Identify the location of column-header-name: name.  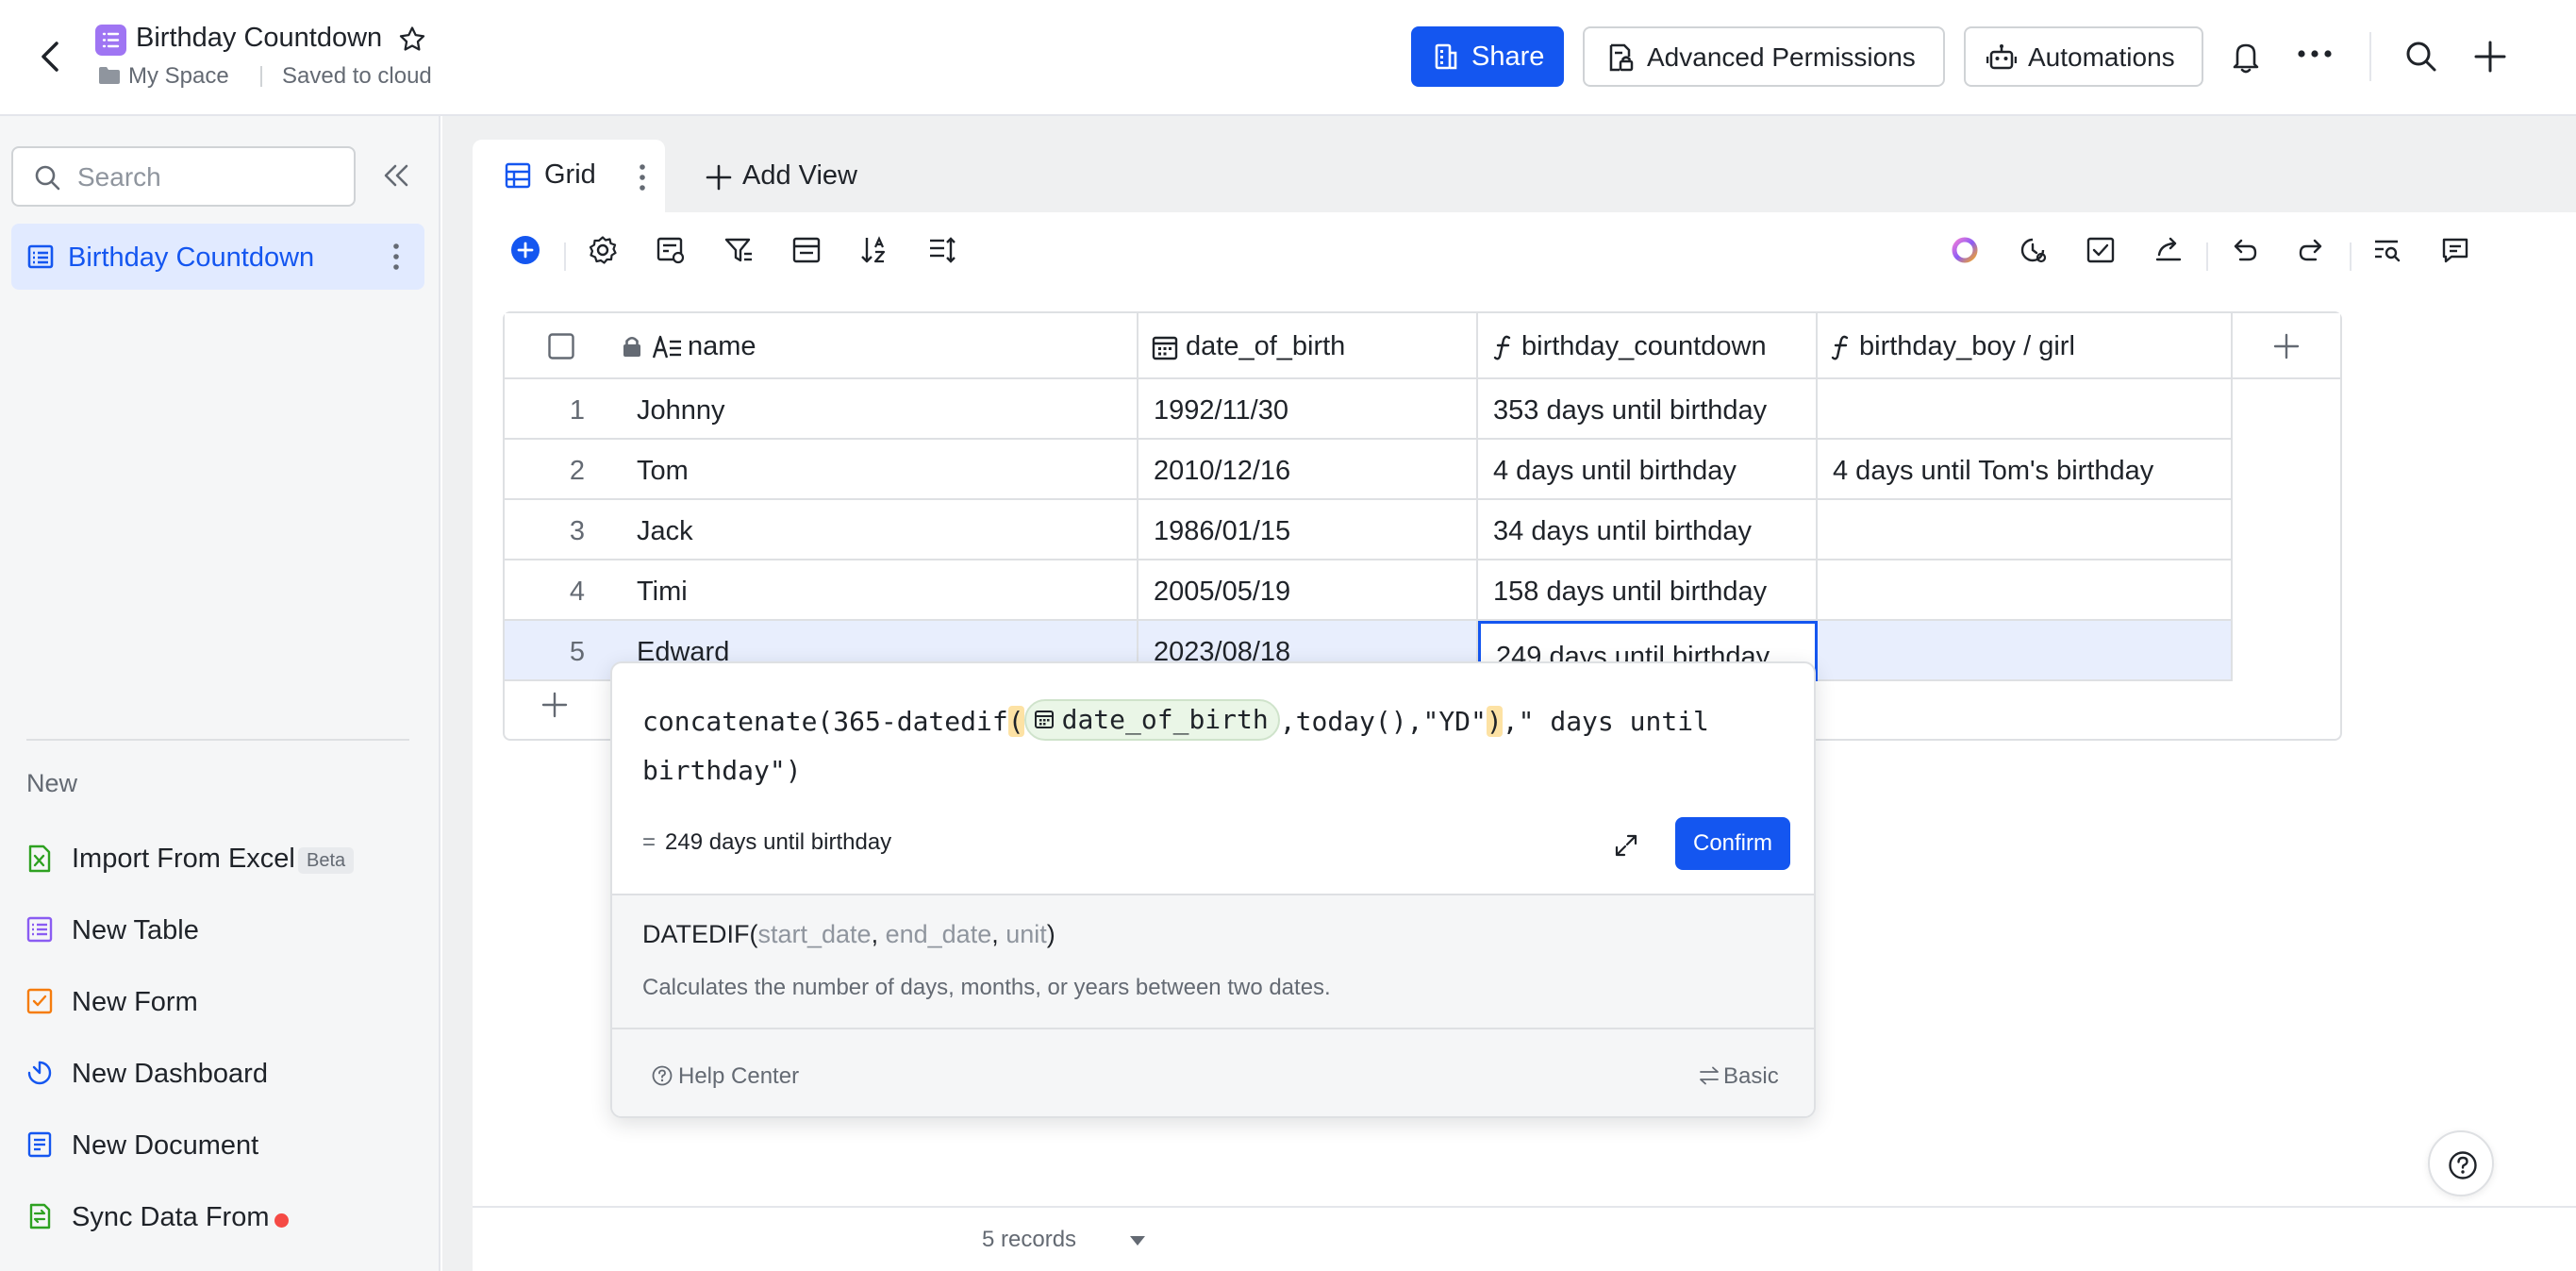
(821, 346).